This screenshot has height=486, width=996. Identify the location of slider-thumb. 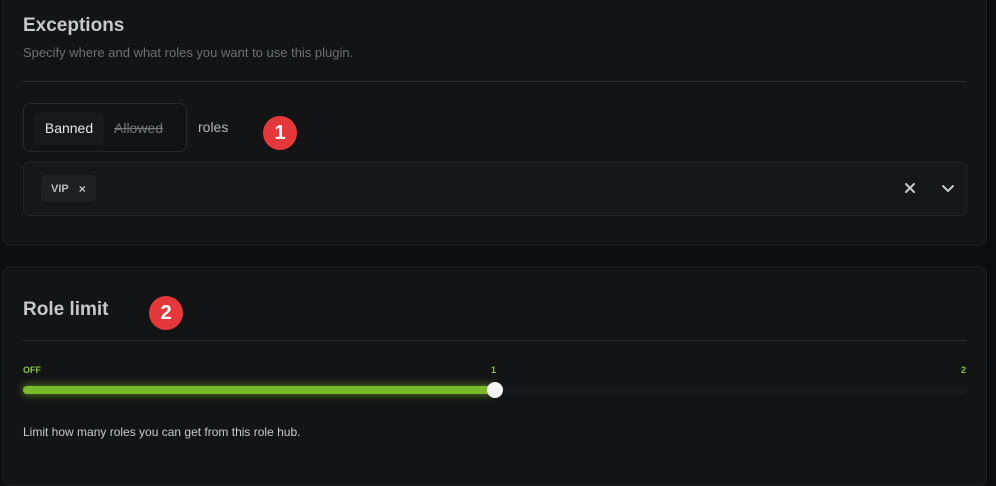
(495, 390).